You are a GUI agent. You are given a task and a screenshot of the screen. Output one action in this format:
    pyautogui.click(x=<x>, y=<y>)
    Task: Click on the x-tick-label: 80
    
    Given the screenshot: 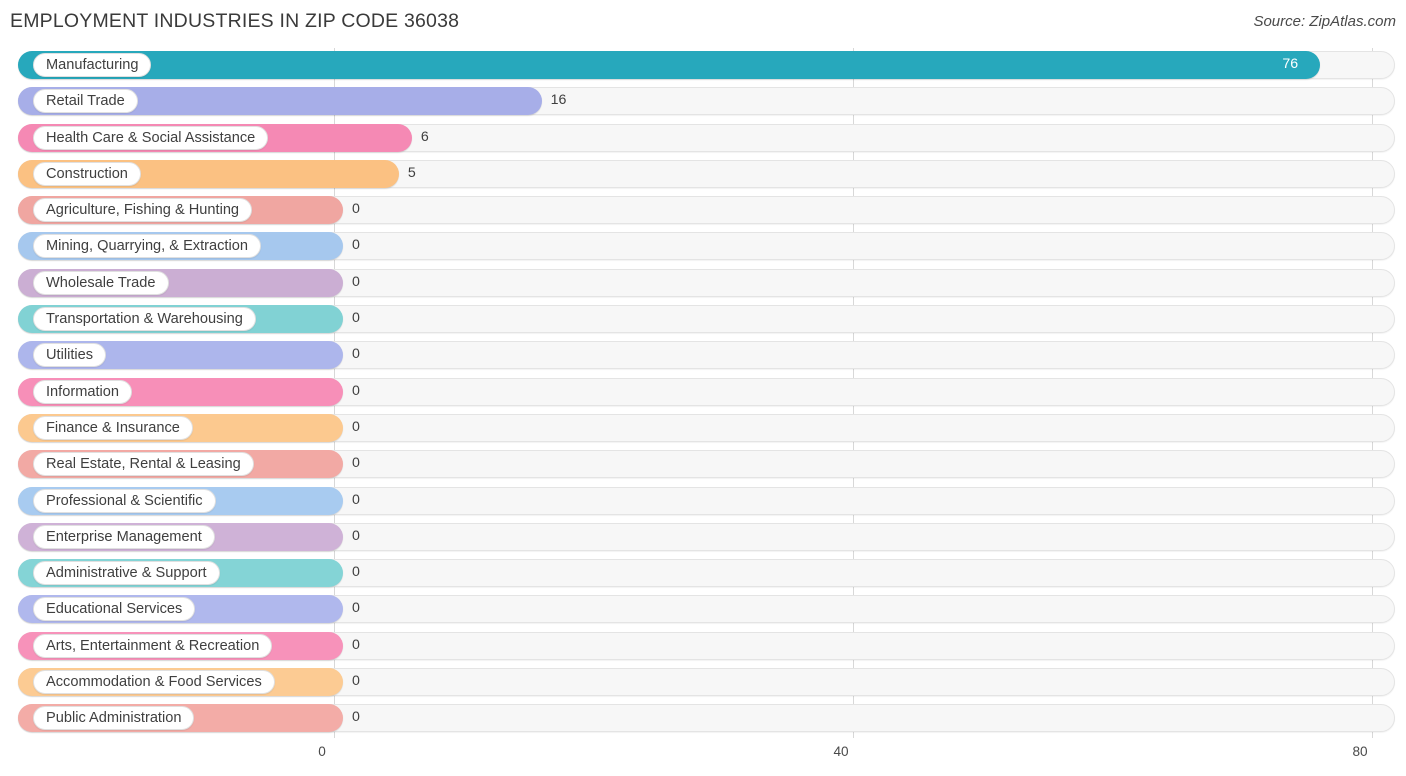 What is the action you would take?
    pyautogui.click(x=1360, y=751)
    